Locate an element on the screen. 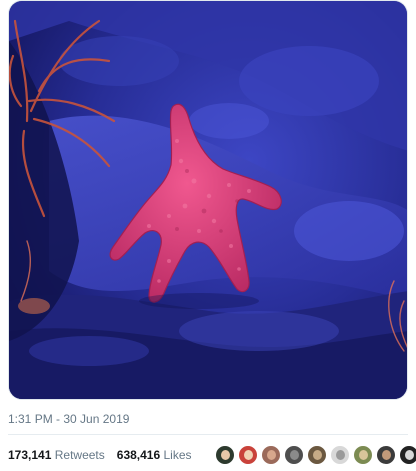 The width and height of the screenshot is (416, 471). likes-stat: 638,416 Likes is located at coordinates (154, 455).